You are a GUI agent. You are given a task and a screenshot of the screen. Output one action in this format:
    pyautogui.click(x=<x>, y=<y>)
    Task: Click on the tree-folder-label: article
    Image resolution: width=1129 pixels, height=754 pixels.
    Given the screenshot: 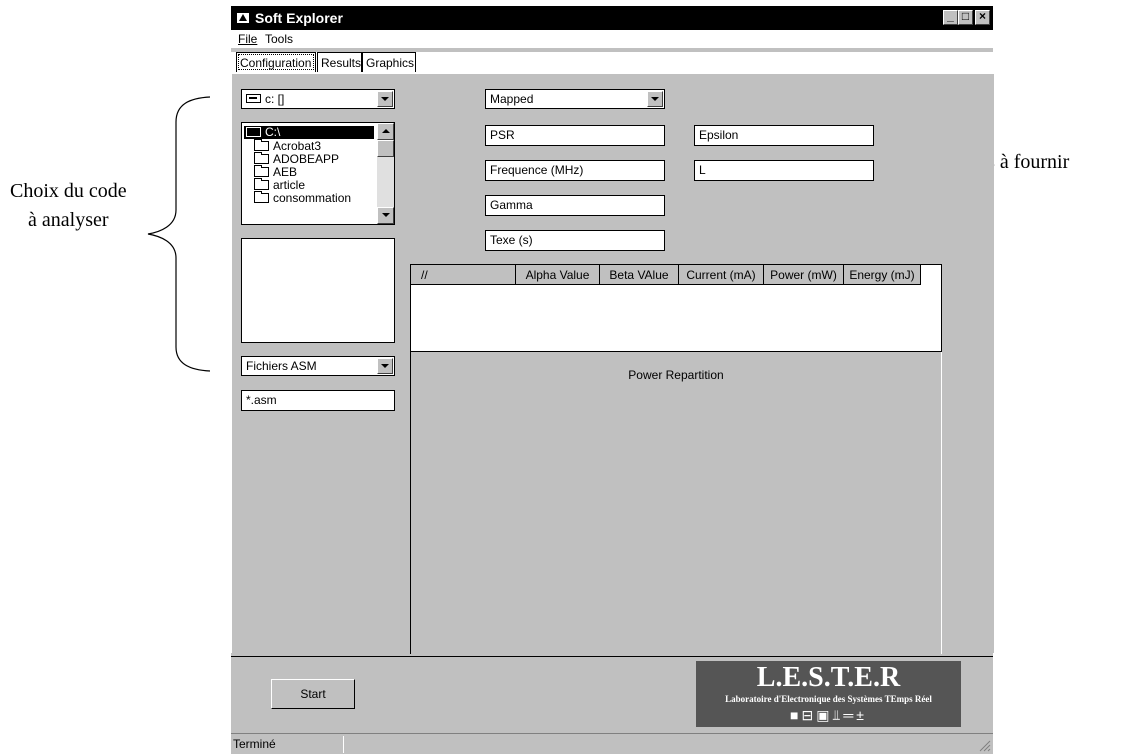 What is the action you would take?
    pyautogui.click(x=289, y=185)
    